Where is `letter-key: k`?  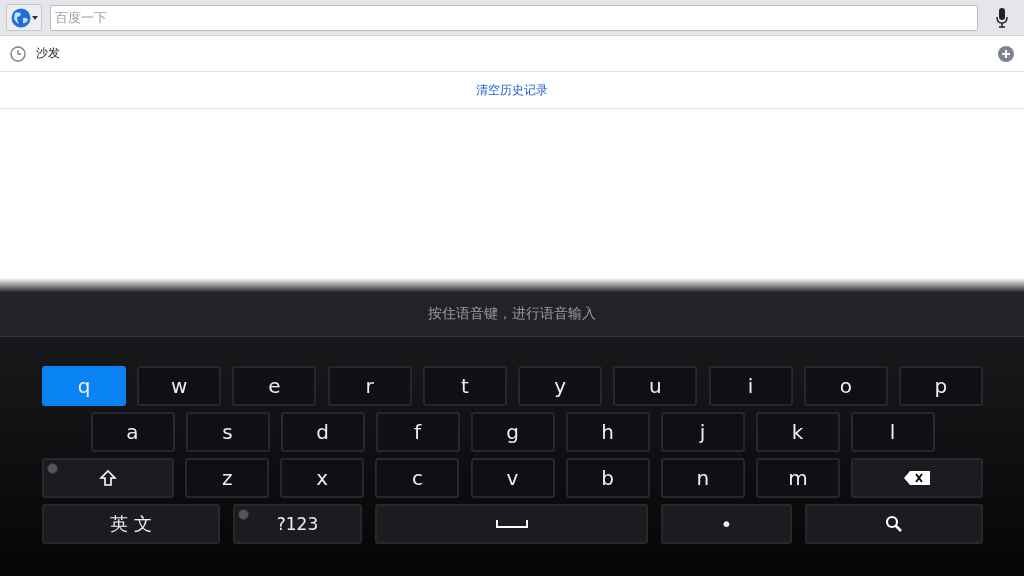
letter-key: k is located at coordinates (797, 432).